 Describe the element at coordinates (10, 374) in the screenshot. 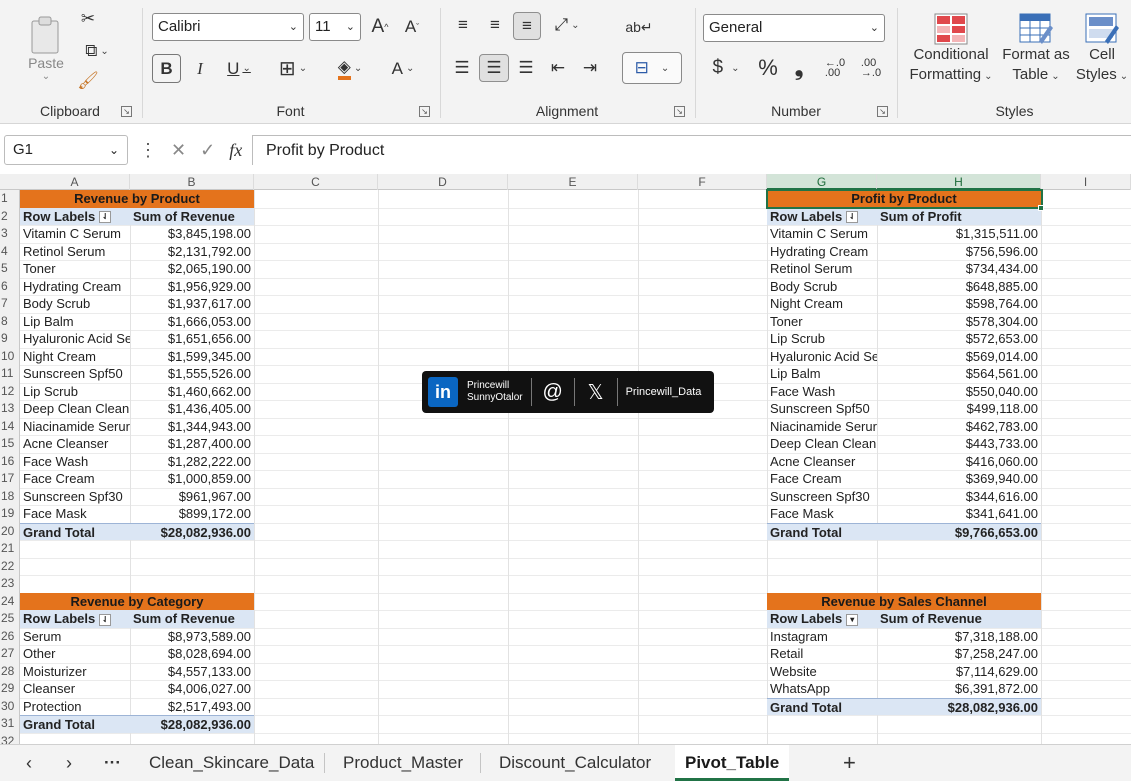

I see `row-header-11: 11` at that location.